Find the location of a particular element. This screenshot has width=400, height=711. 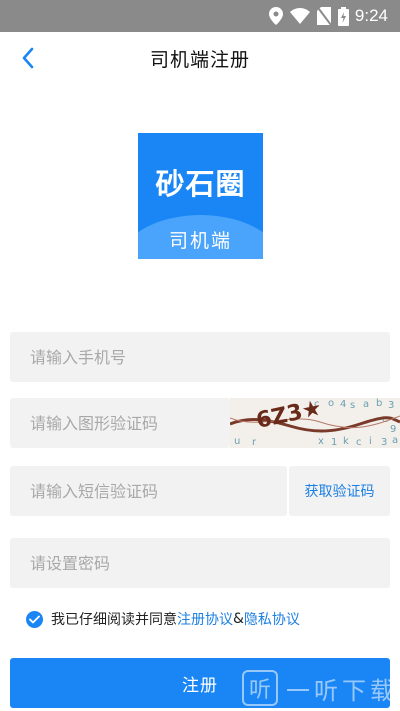

nav-bar: 司机端注册 is located at coordinates (200, 58).